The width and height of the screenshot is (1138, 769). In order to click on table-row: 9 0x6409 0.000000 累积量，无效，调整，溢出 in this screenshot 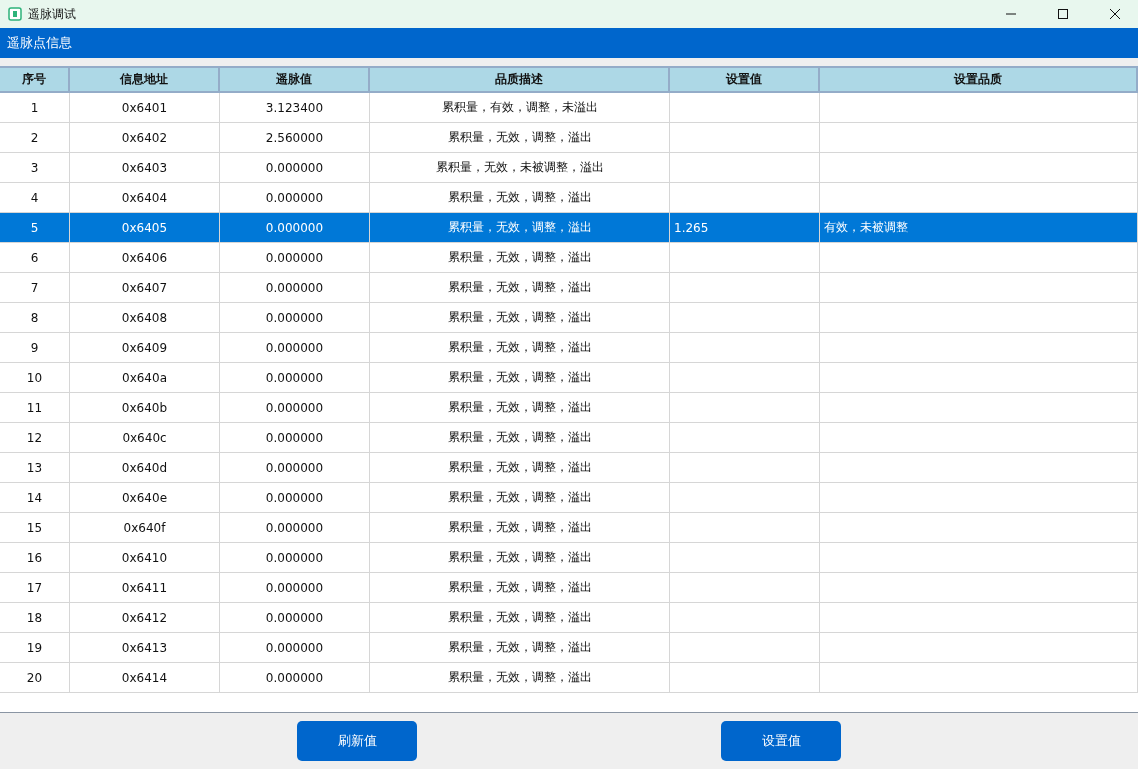, I will do `click(569, 348)`.